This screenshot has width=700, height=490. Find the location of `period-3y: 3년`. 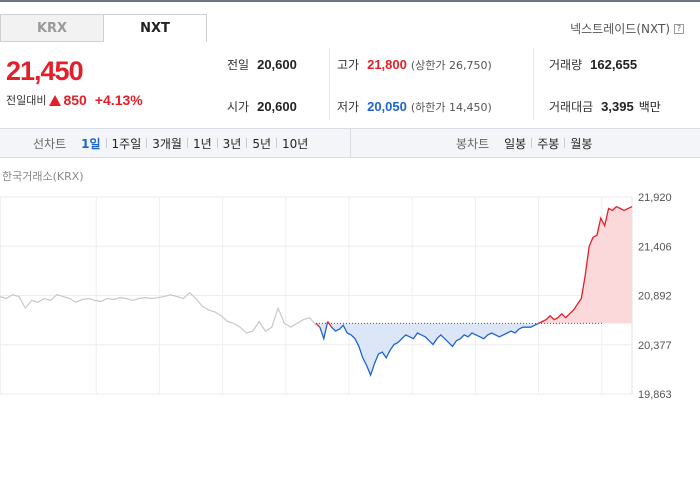

period-3y: 3년 is located at coordinates (232, 143).